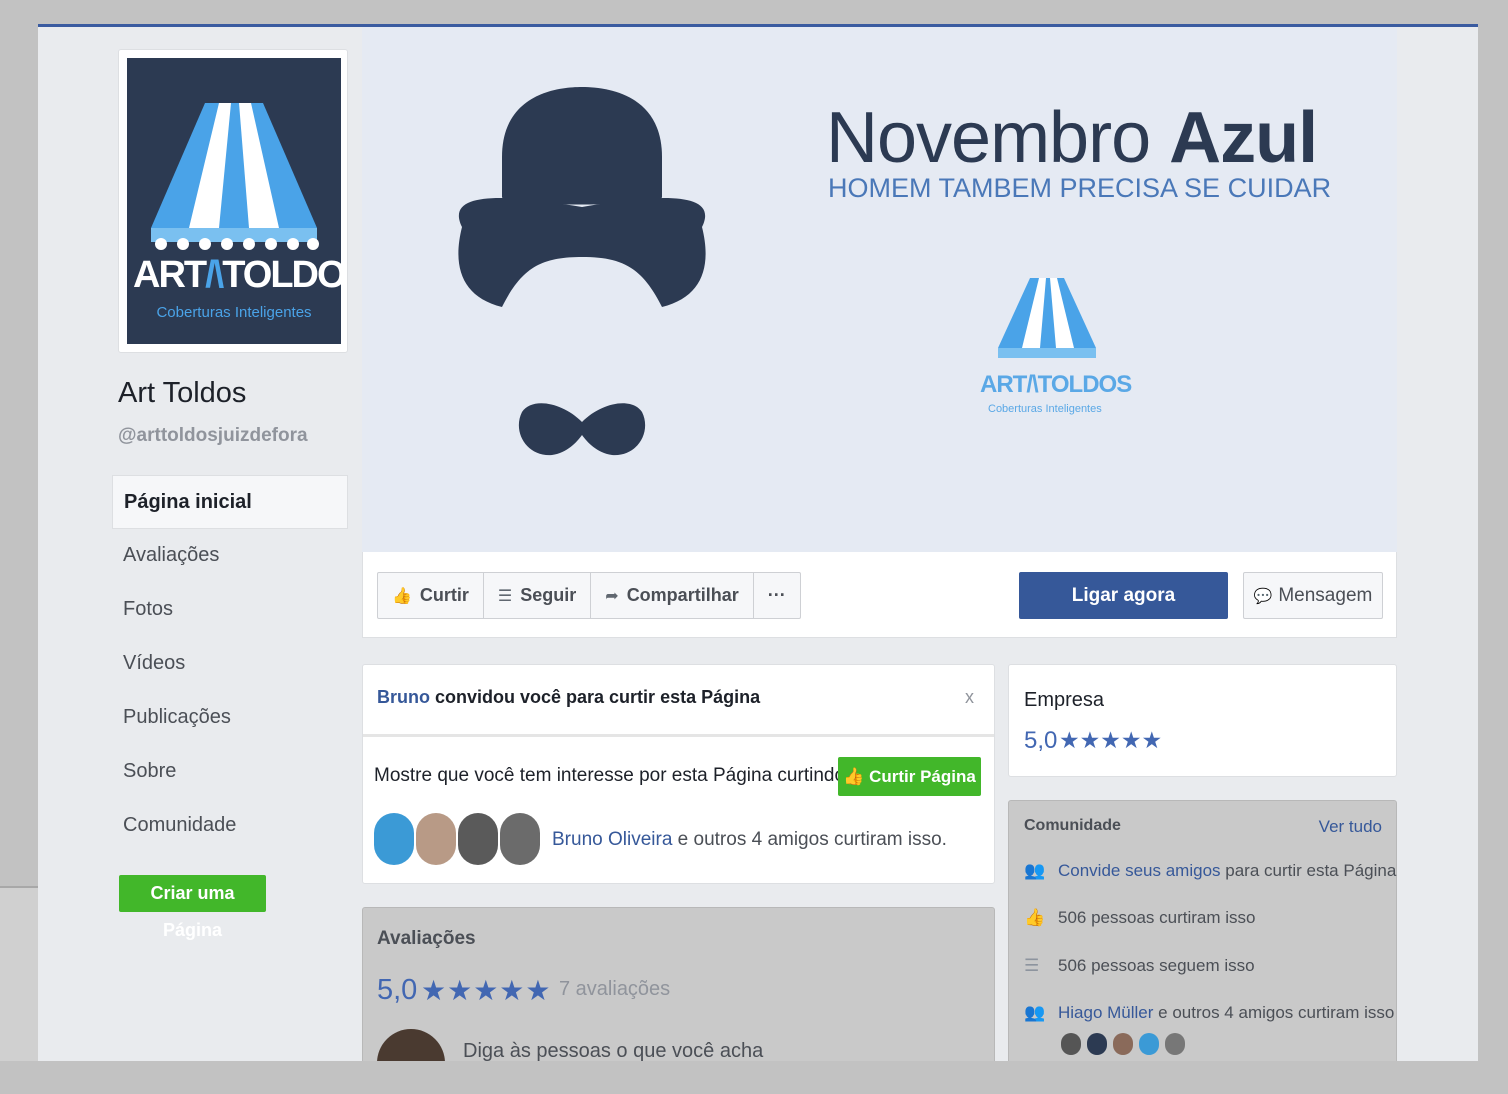 The height and width of the screenshot is (1094, 1508). I want to click on cover-title: Novembro Azul, so click(1072, 138).